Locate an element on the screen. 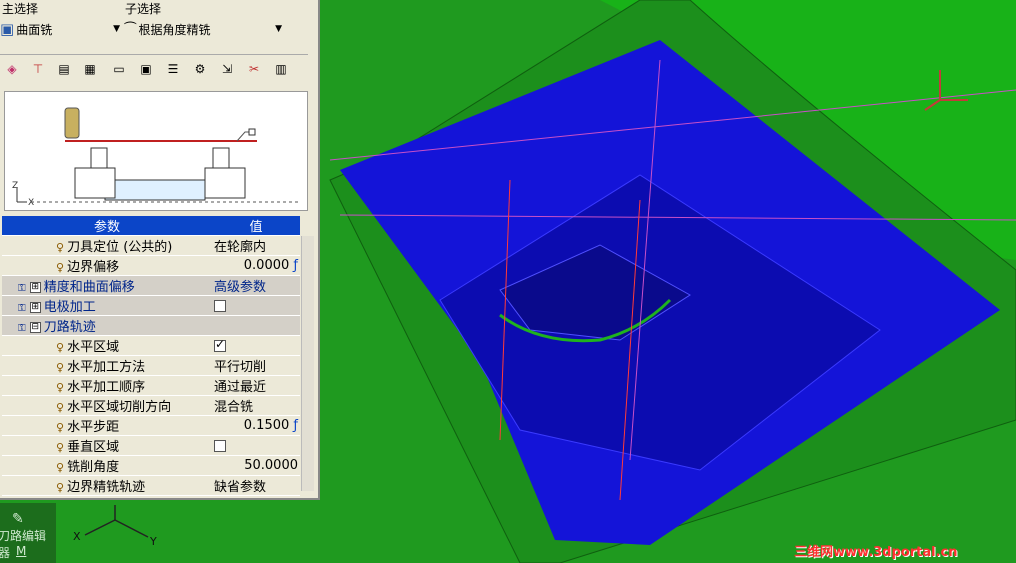  parameter-label: 边界偏移 is located at coordinates (93, 267).